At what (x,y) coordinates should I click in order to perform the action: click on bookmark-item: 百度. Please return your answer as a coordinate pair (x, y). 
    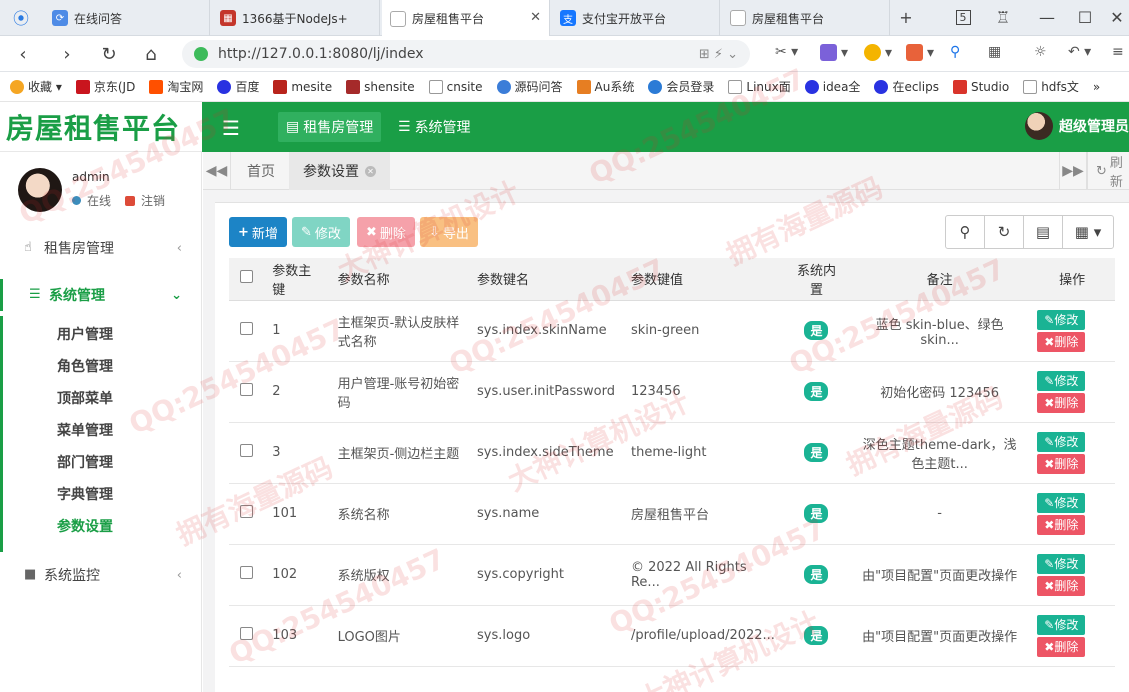
    Looking at the image, I should click on (238, 86).